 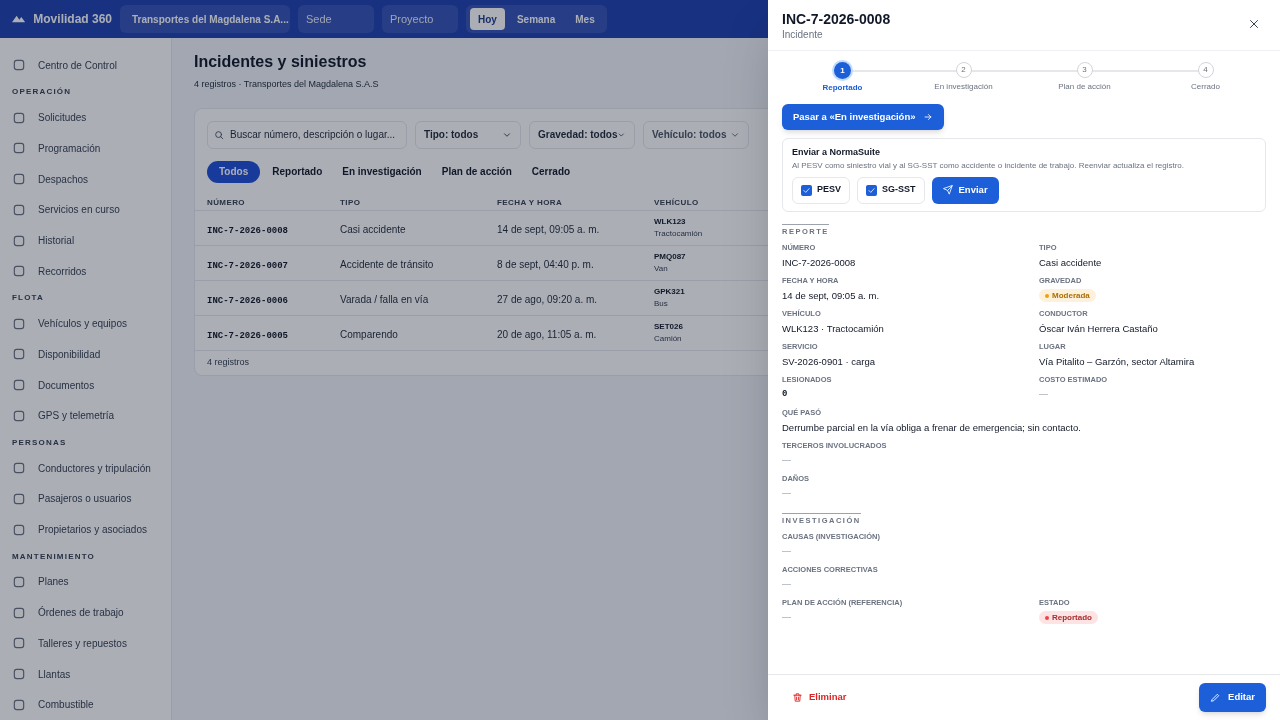 I want to click on field-value: Casi accidente, so click(x=1070, y=263).